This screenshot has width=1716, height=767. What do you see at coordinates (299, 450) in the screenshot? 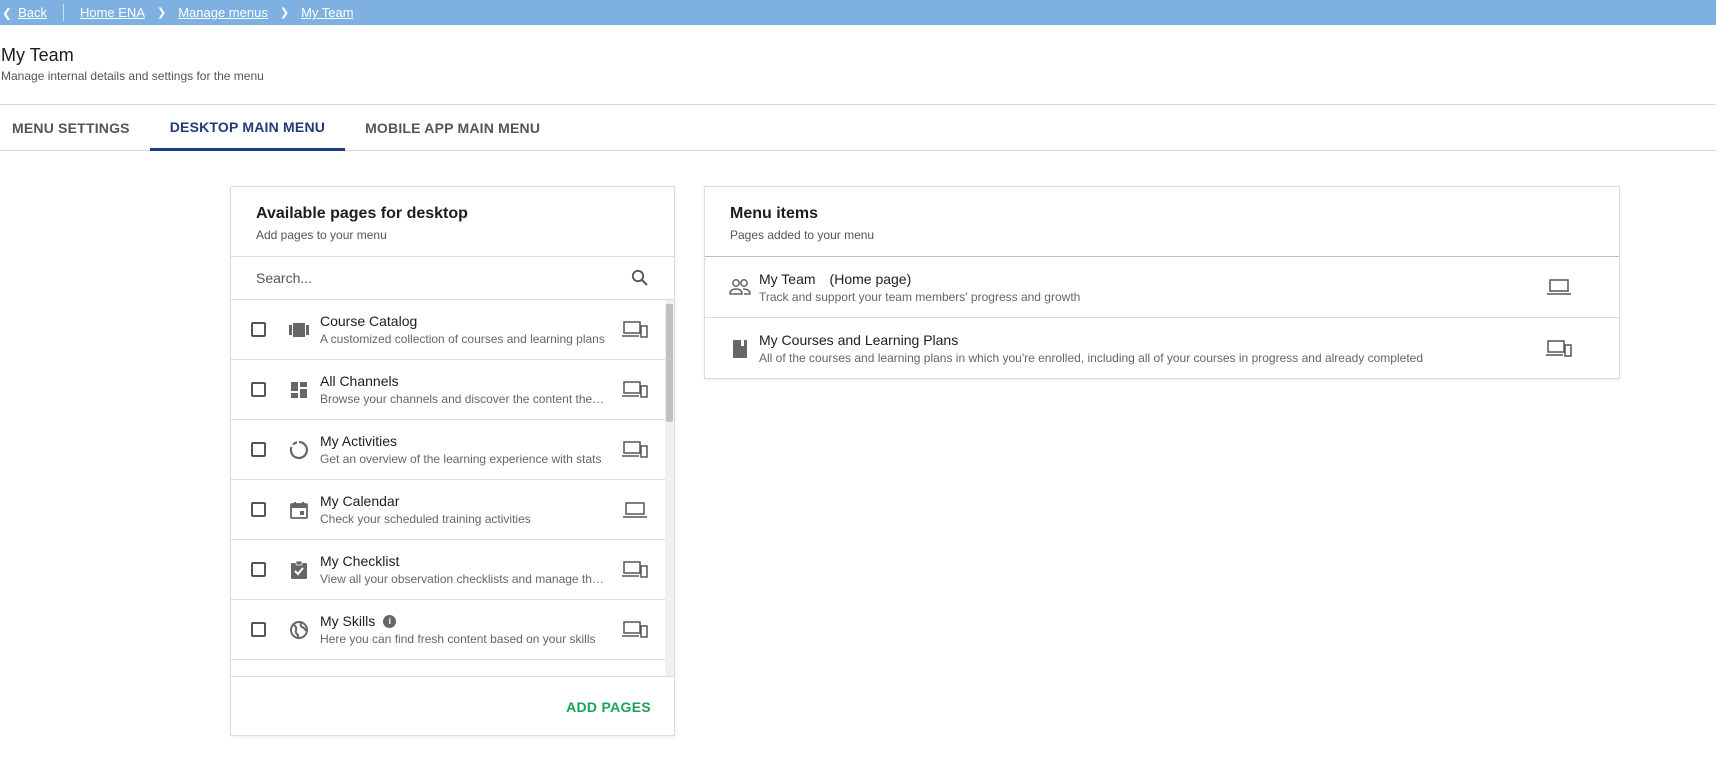
I see `activity-icon` at bounding box center [299, 450].